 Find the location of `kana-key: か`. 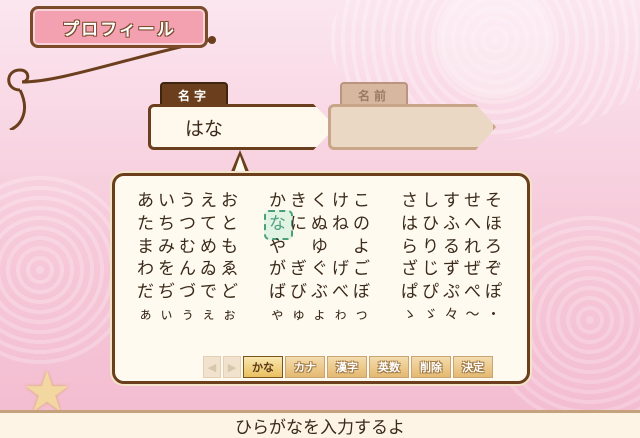

kana-key: か is located at coordinates (277, 201).